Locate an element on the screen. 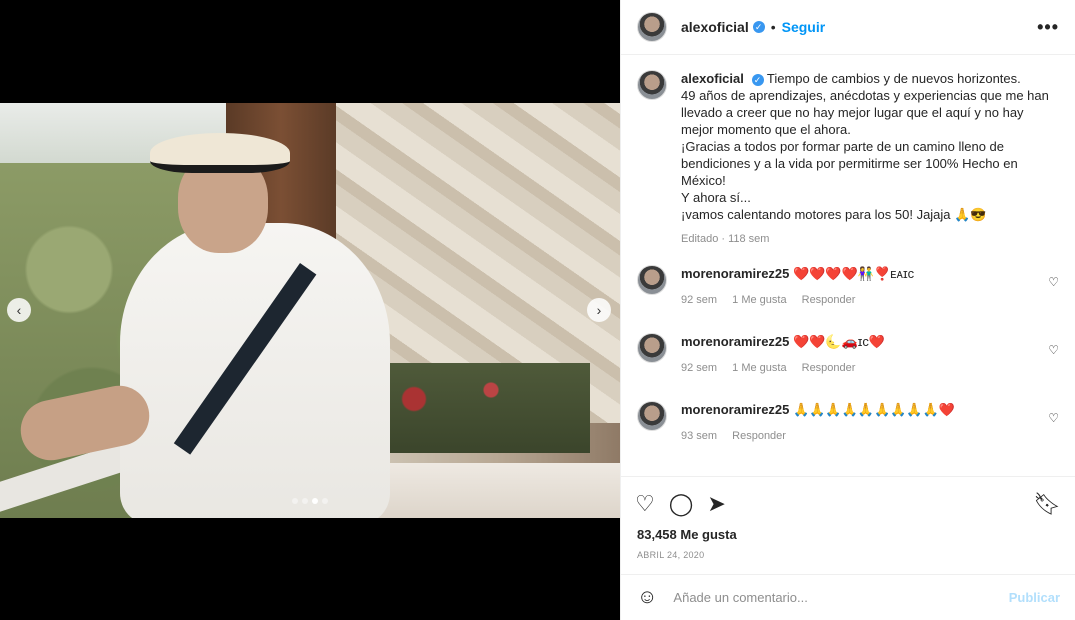 The image size is (1075, 620). comment-input is located at coordinates (841, 597).